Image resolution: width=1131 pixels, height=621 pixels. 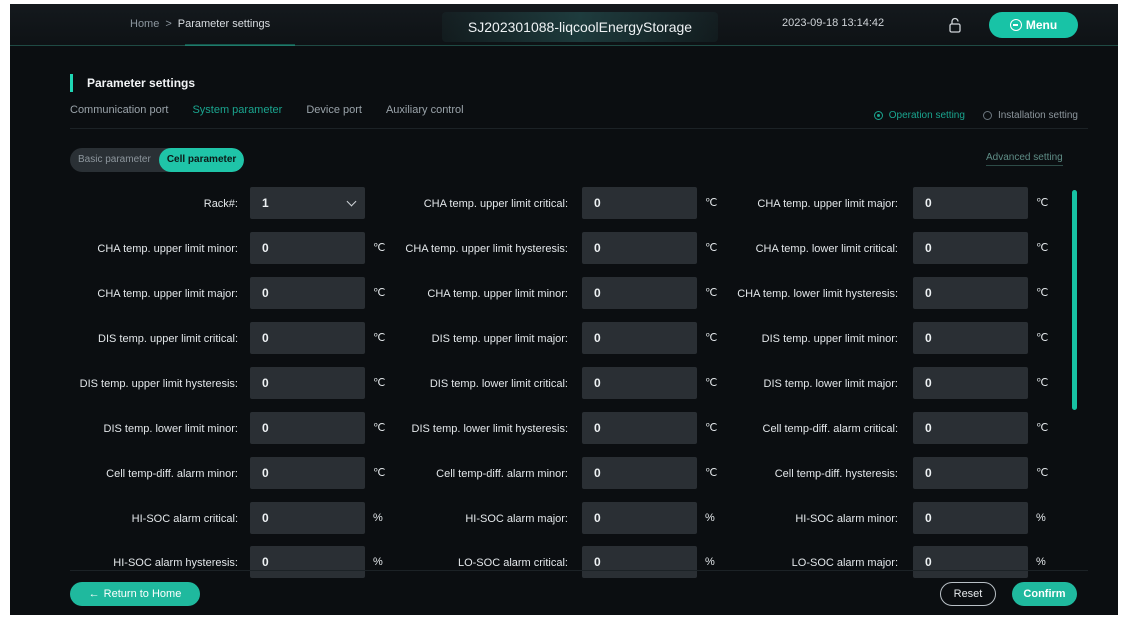 I want to click on parameter-label: CHA temp. lower limit hysteresis:, so click(x=817, y=294).